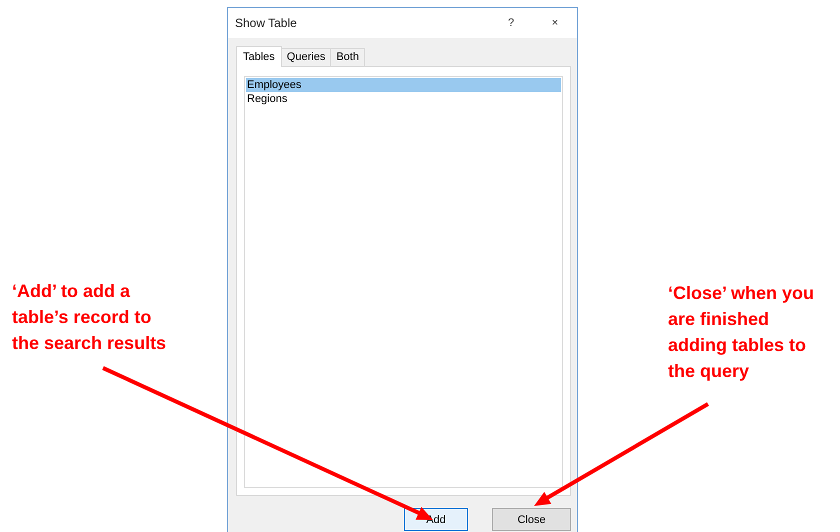 The height and width of the screenshot is (532, 840). What do you see at coordinates (403, 85) in the screenshot?
I see `list-item: Employees` at bounding box center [403, 85].